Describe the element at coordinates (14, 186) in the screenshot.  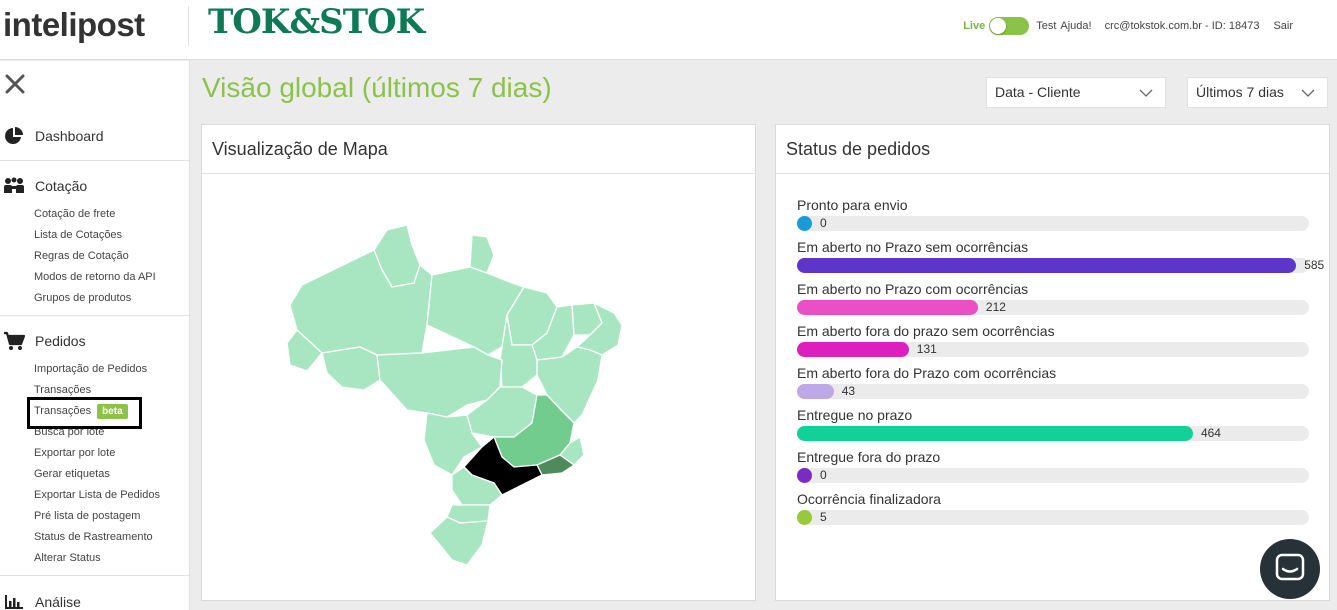
I see `people-icon` at that location.